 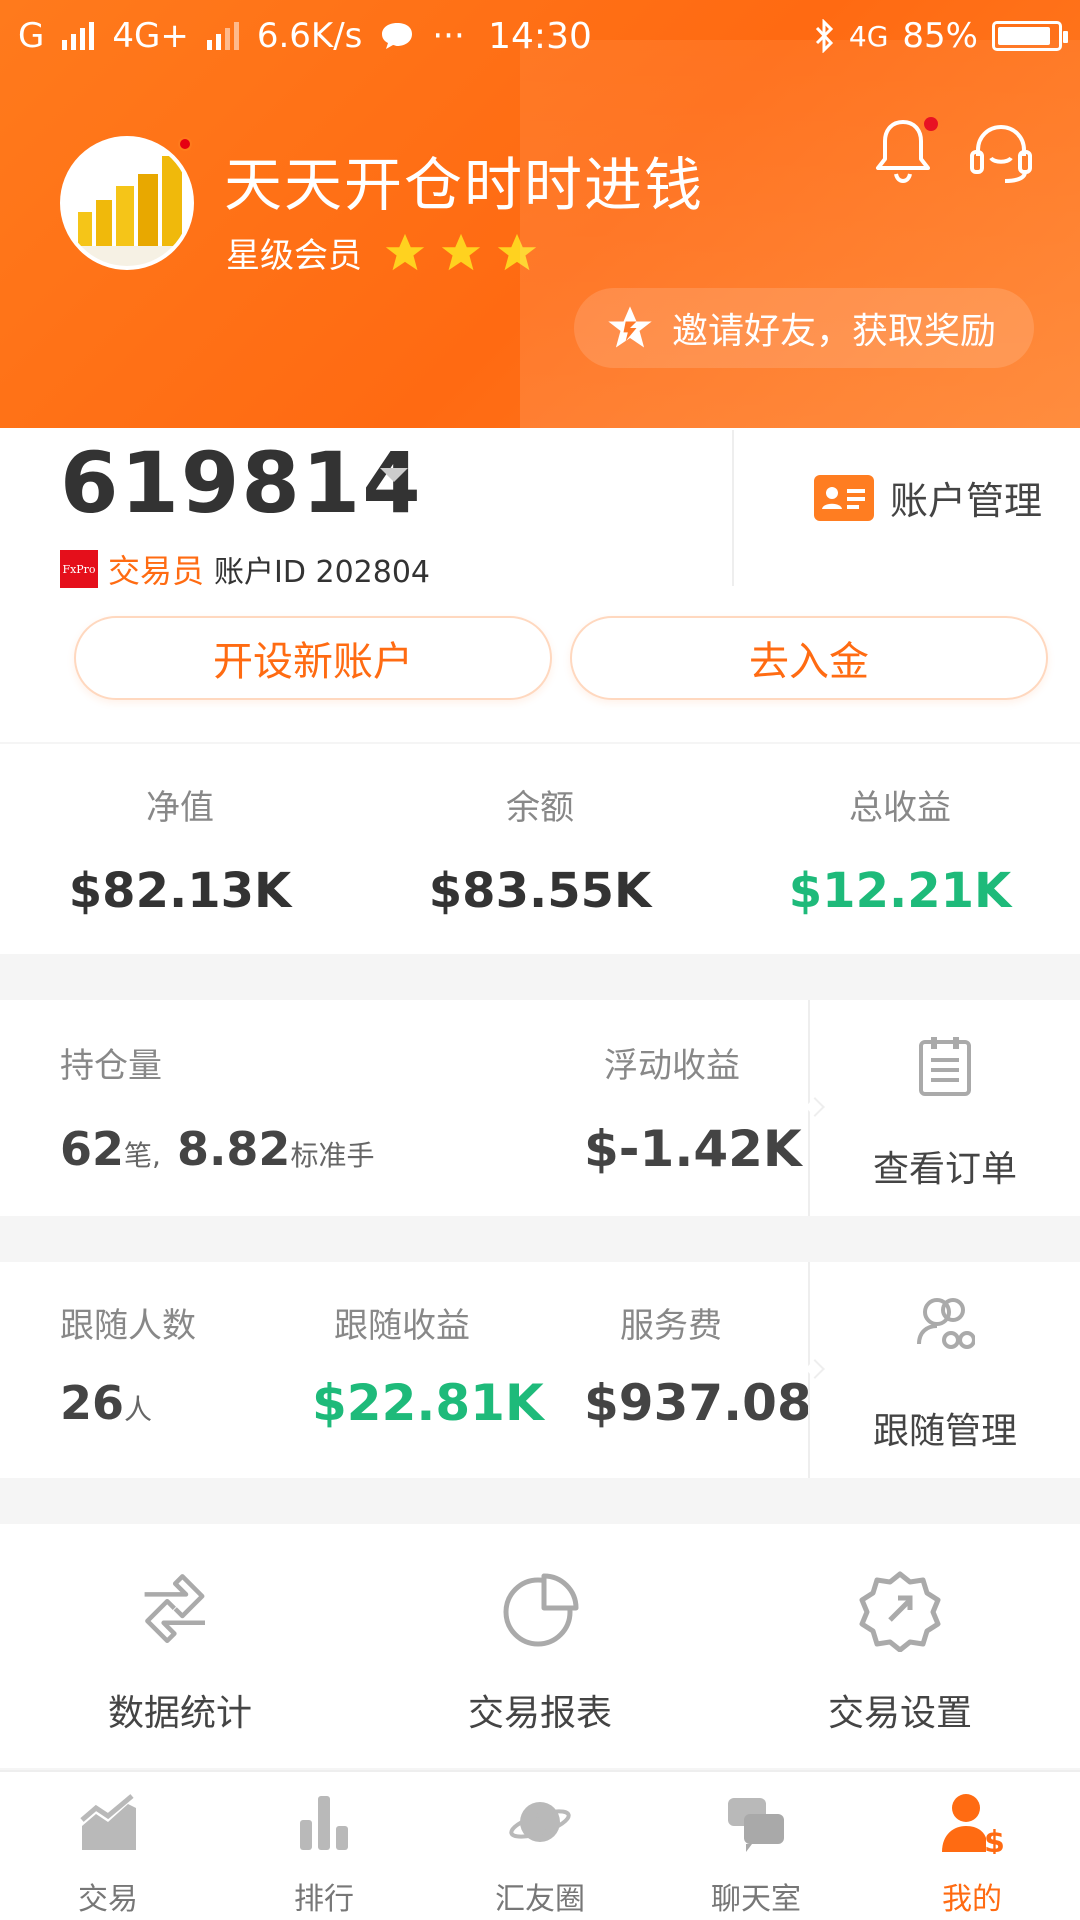 I want to click on status-bar: G 4G+ 6.6K/s ··· 14:30 4G 85%, so click(x=540, y=36).